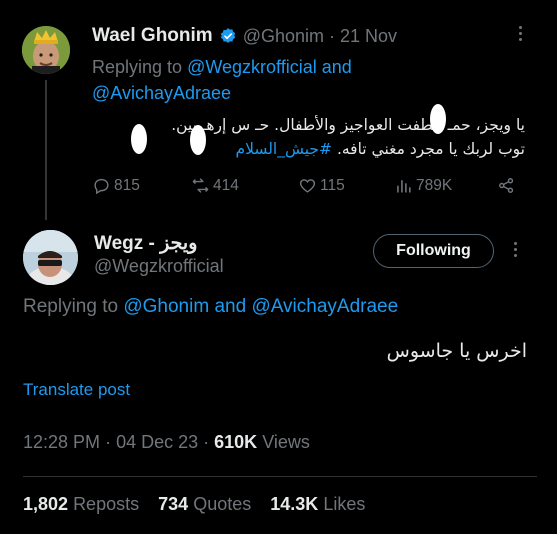 The image size is (557, 534). Describe the element at coordinates (252, 67) in the screenshot. I see `mention-link: @Wegzkrofficial` at that location.